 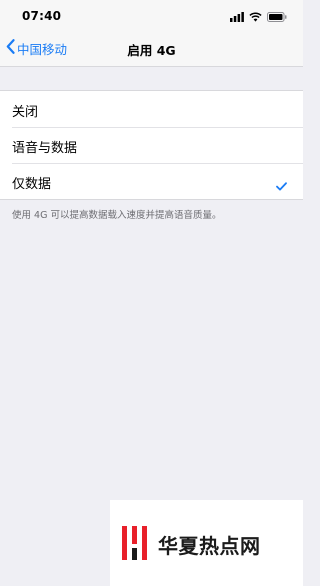 I want to click on navigation-bar: 中国移动 启用 4G, so click(x=151, y=48).